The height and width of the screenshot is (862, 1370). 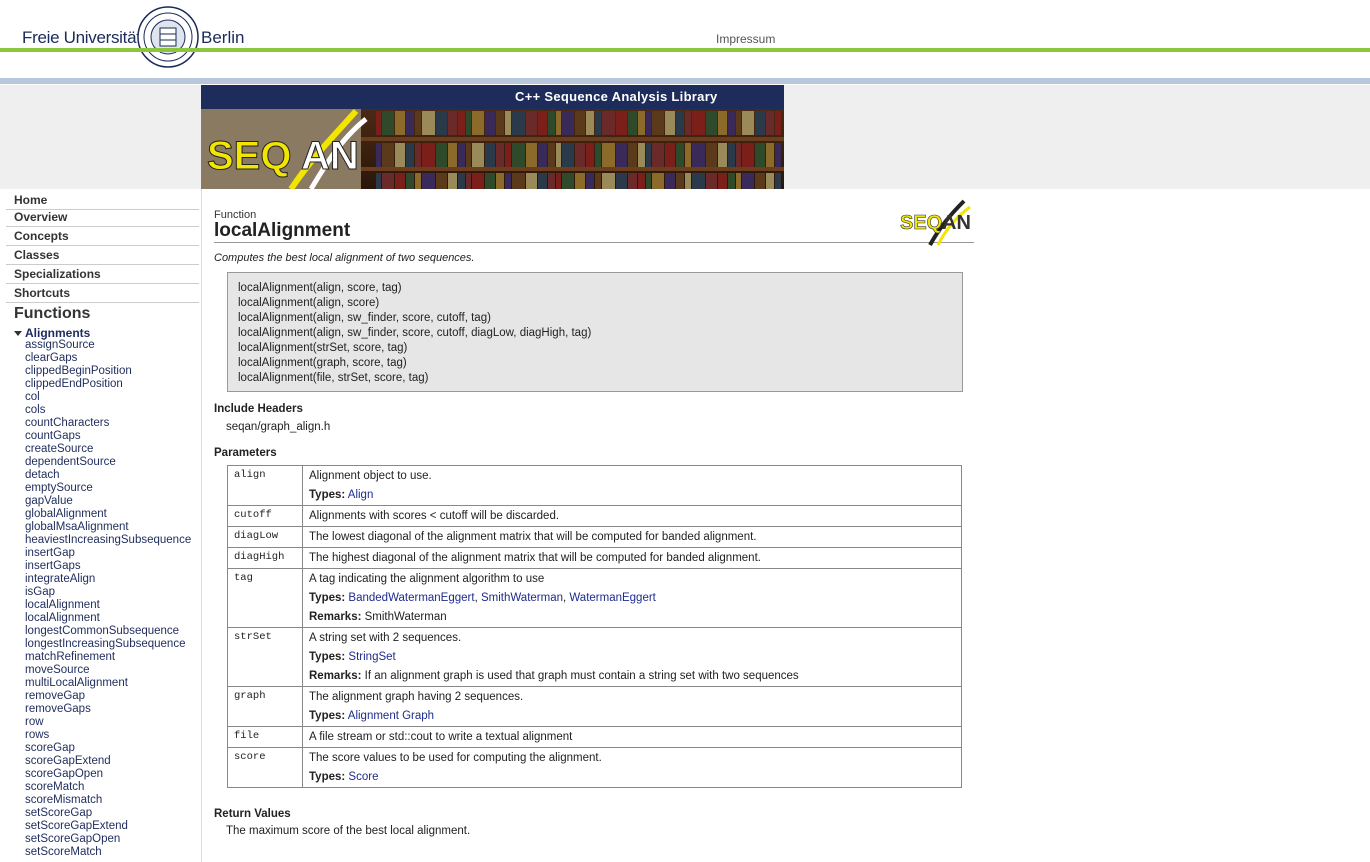 I want to click on remarks-label: Remarks:, so click(x=335, y=676).